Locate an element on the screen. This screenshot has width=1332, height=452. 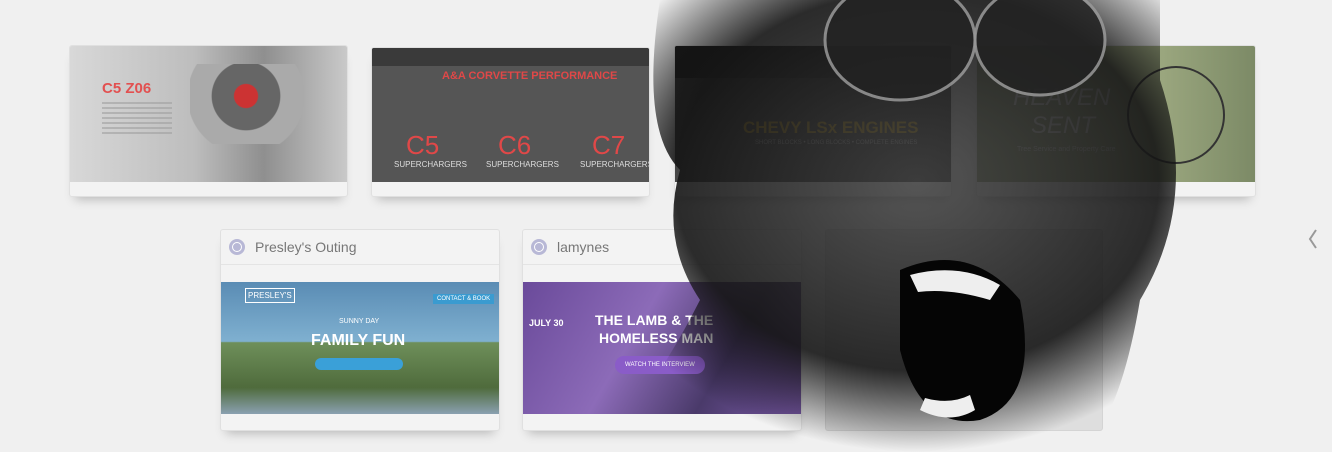
date-label: JULY 30 is located at coordinates (546, 323).